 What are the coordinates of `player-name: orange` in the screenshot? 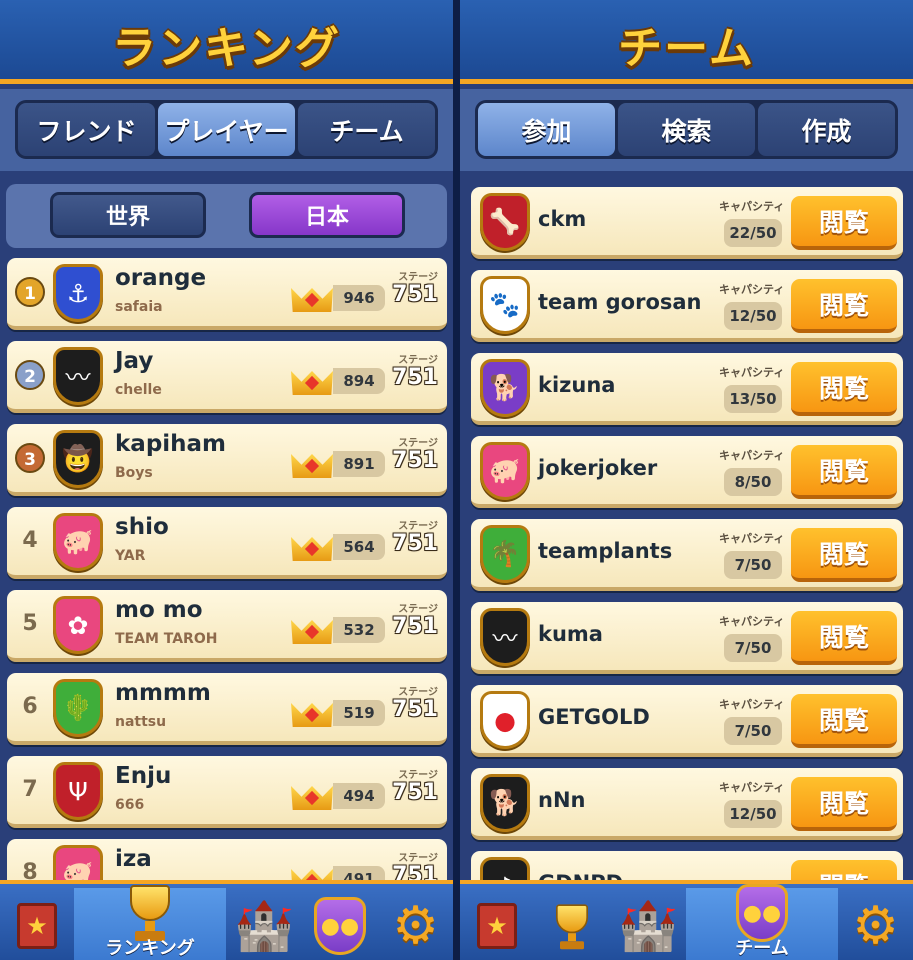 It's located at (161, 278).